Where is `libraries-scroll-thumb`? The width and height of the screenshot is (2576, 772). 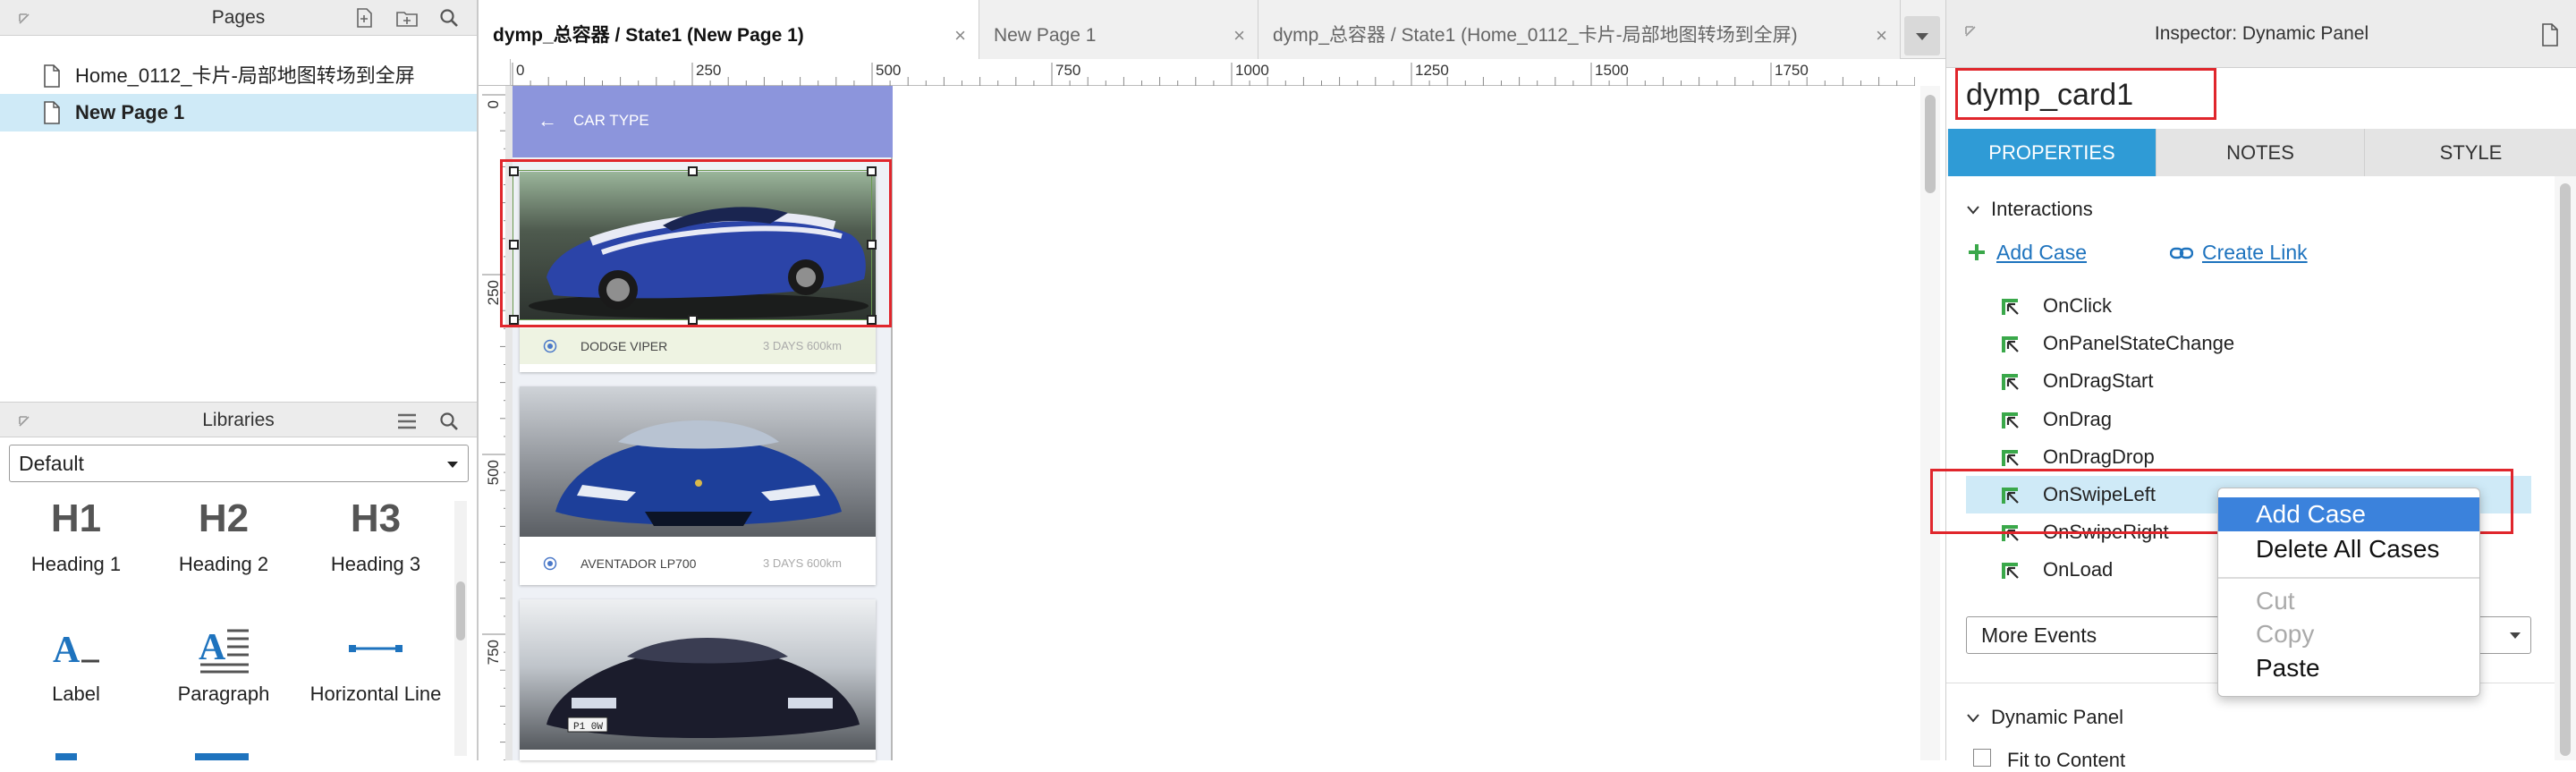
libraries-scroll-thumb is located at coordinates (460, 611).